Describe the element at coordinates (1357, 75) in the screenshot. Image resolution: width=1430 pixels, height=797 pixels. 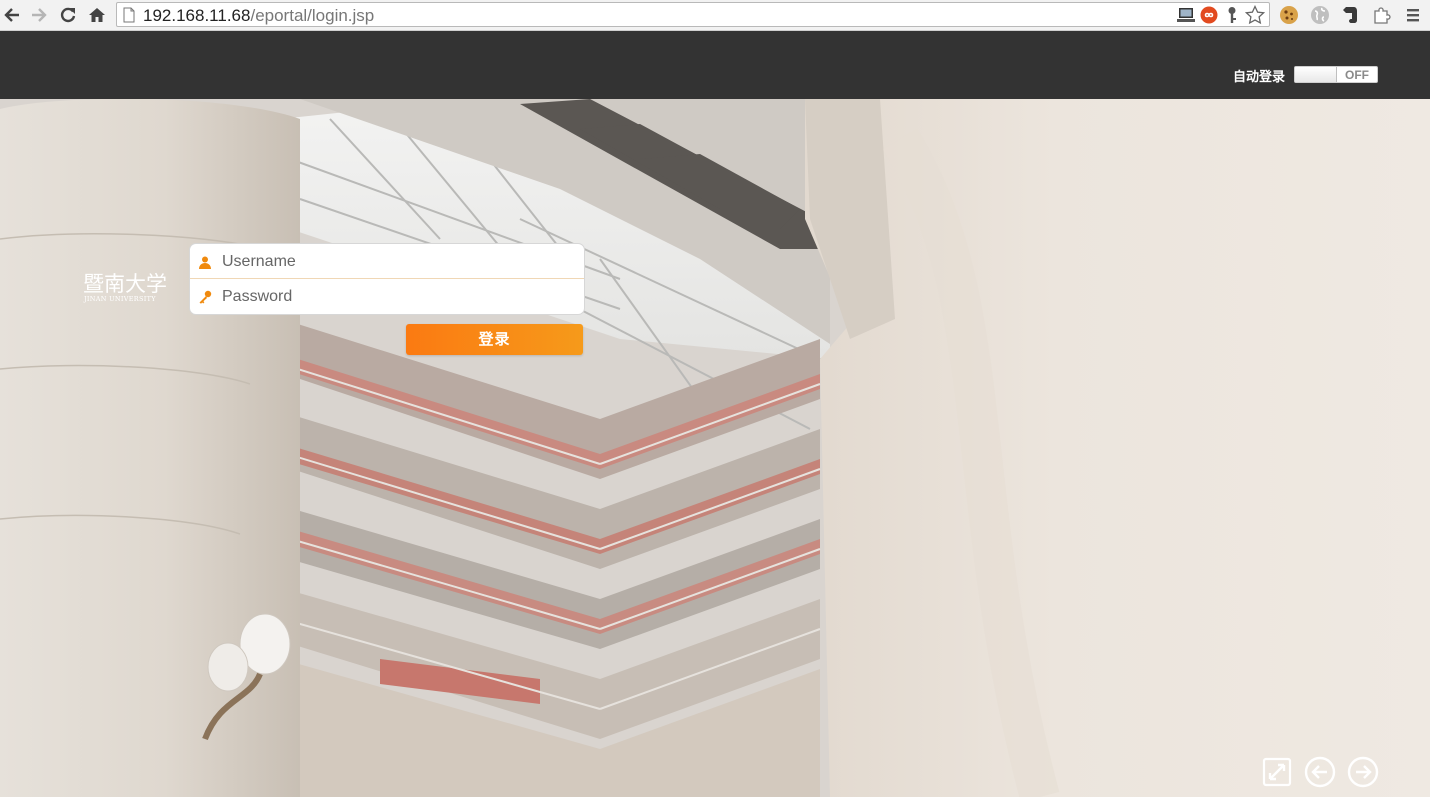
I see `toggle-state: OFF` at that location.